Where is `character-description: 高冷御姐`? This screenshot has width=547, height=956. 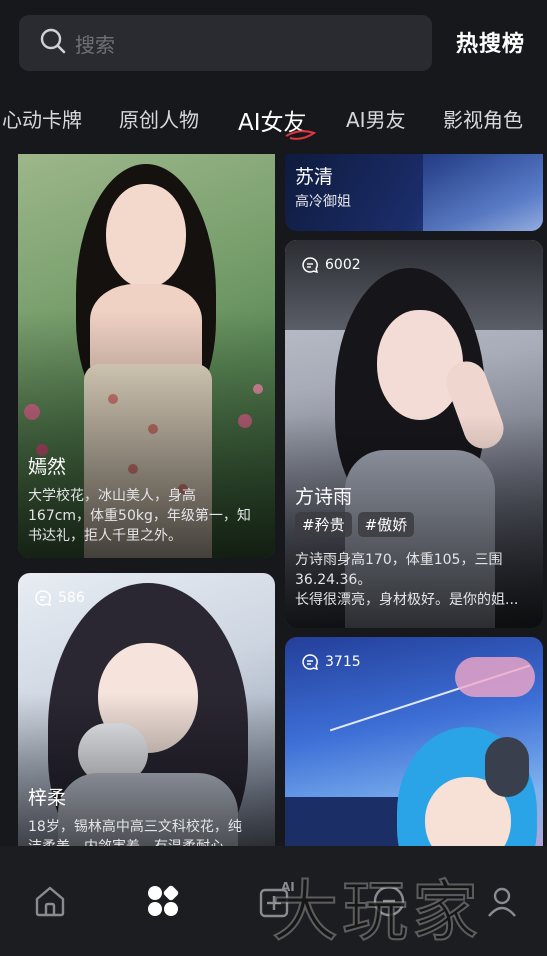 character-description: 高冷御姐 is located at coordinates (323, 202).